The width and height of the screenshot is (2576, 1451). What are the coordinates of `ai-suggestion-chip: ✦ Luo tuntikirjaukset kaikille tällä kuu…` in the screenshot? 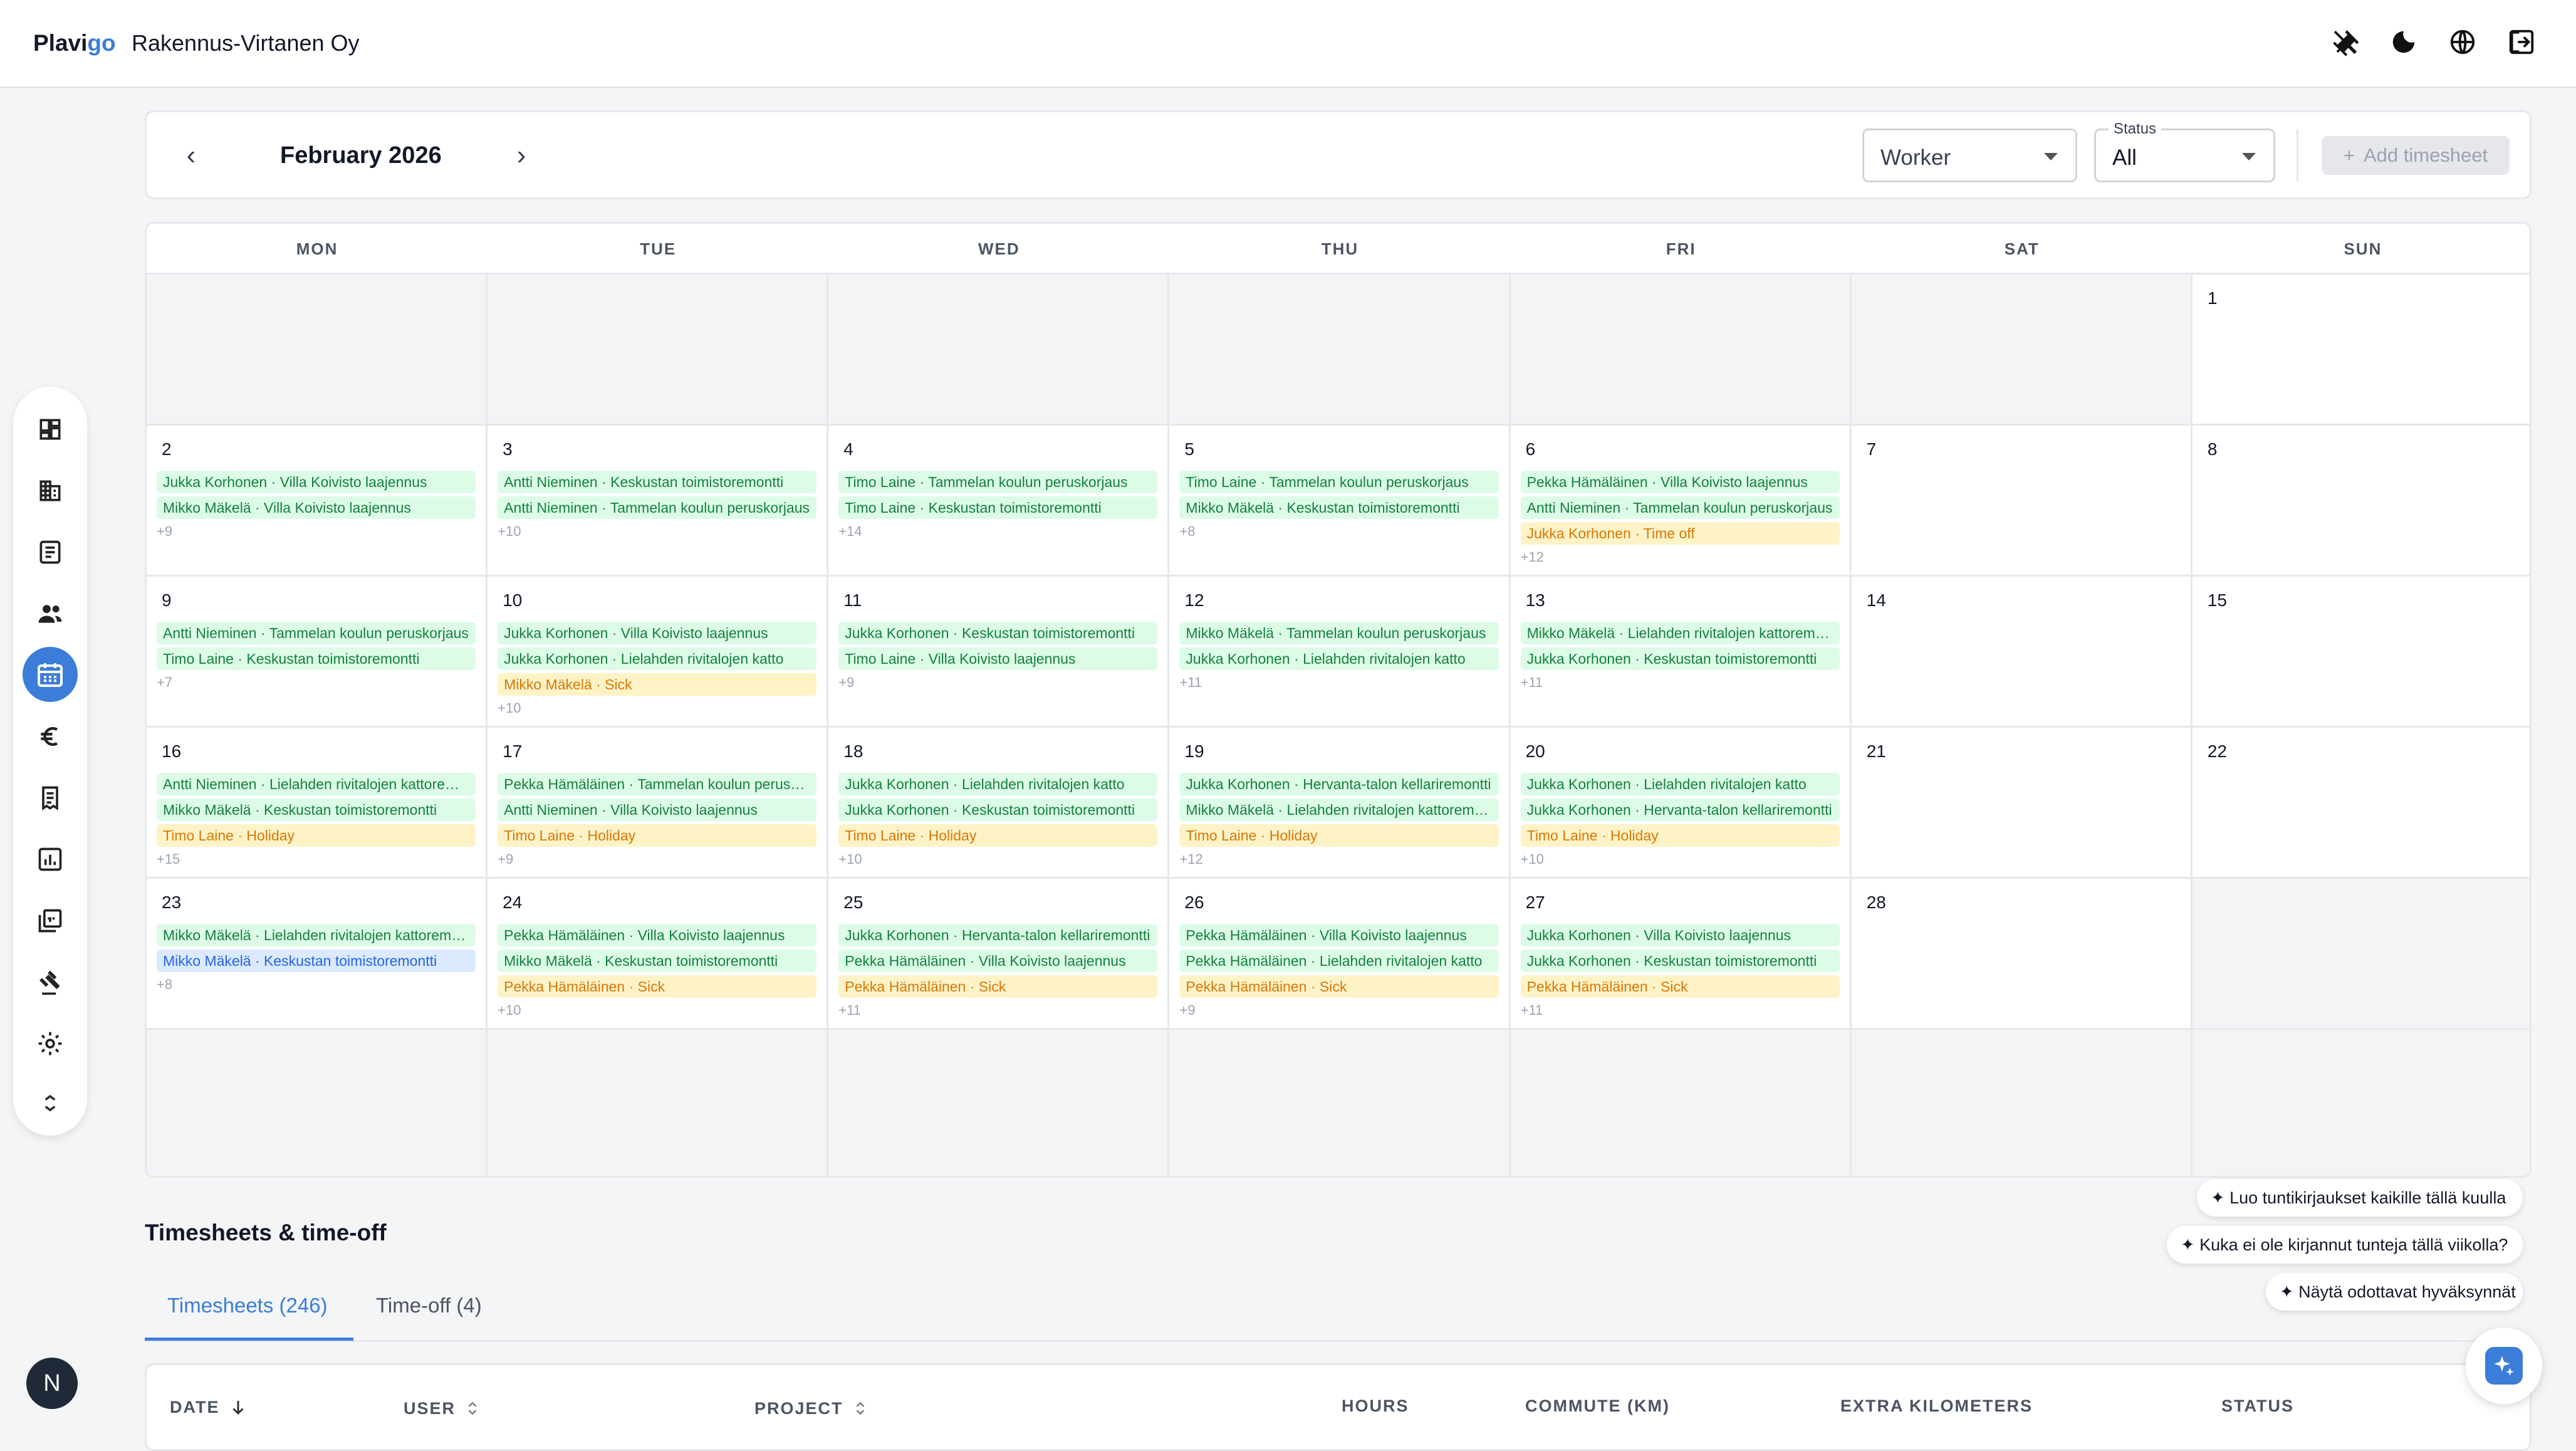 It's located at (2360, 1198).